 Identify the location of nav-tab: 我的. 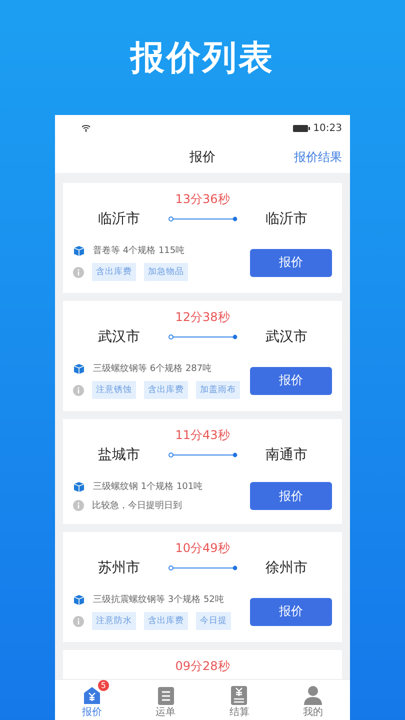
(313, 700).